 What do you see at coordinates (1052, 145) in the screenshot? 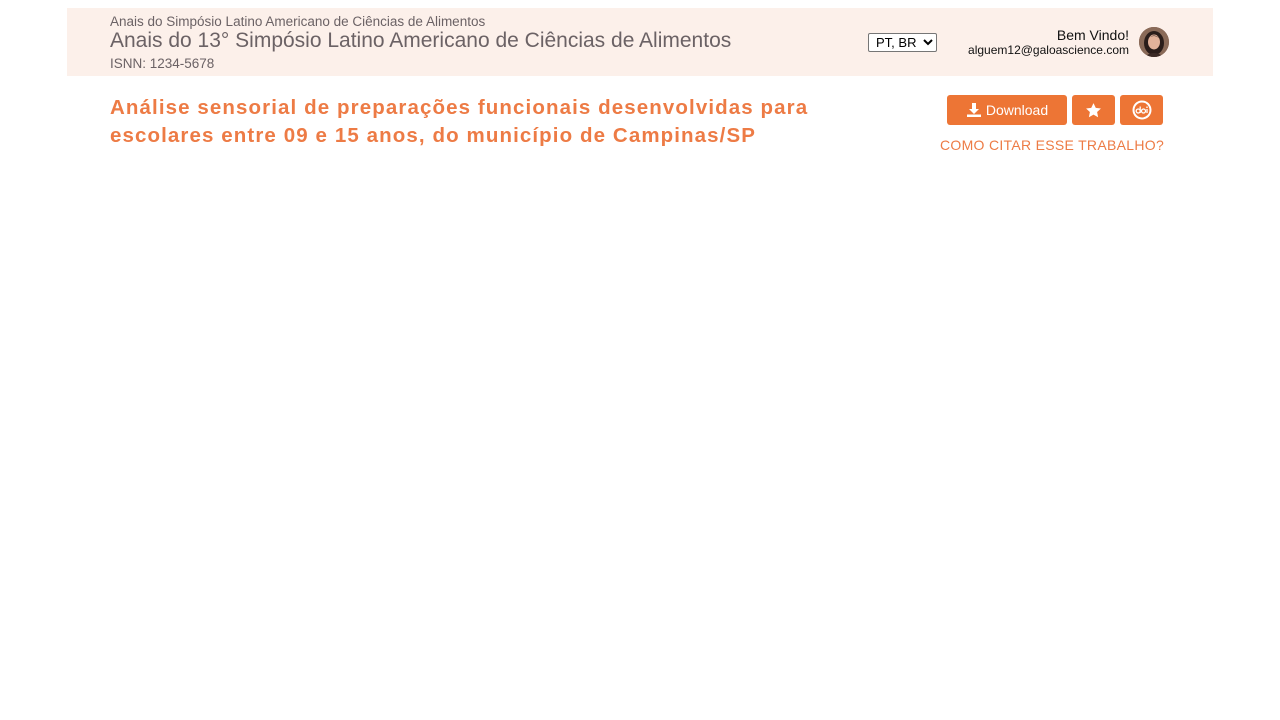
I see `cite-link: COMO CITAR ESSE TRABALHO?` at bounding box center [1052, 145].